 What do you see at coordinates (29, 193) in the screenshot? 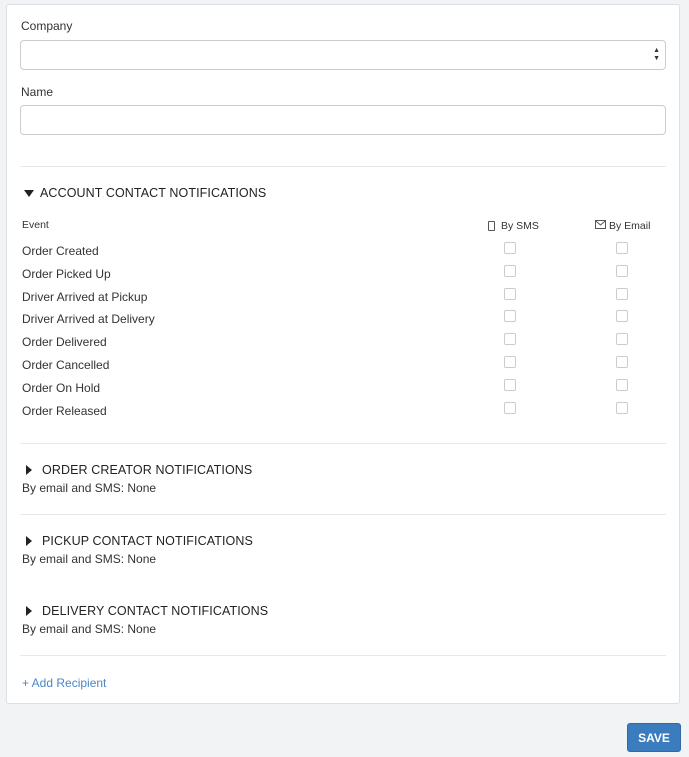
I see `caret-down-icon` at bounding box center [29, 193].